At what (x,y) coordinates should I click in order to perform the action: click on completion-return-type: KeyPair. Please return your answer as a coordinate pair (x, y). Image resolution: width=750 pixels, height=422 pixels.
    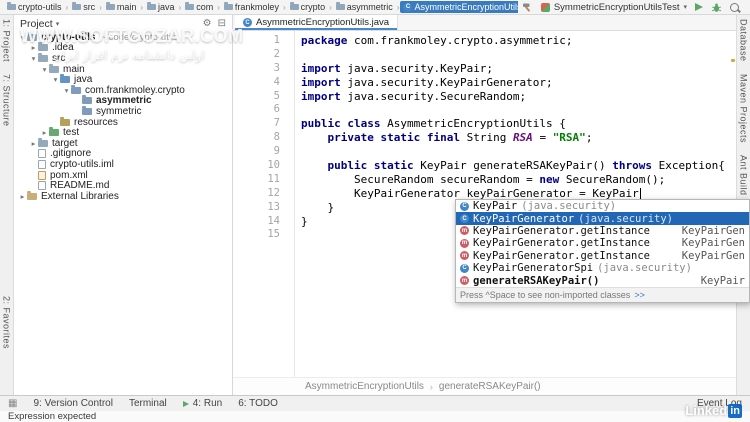
    Looking at the image, I should click on (722, 280).